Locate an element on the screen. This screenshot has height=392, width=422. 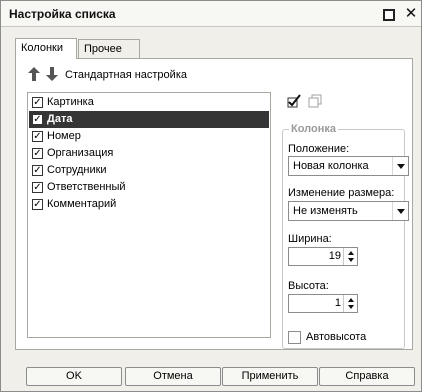
position-label: Положение: is located at coordinates (319, 149).